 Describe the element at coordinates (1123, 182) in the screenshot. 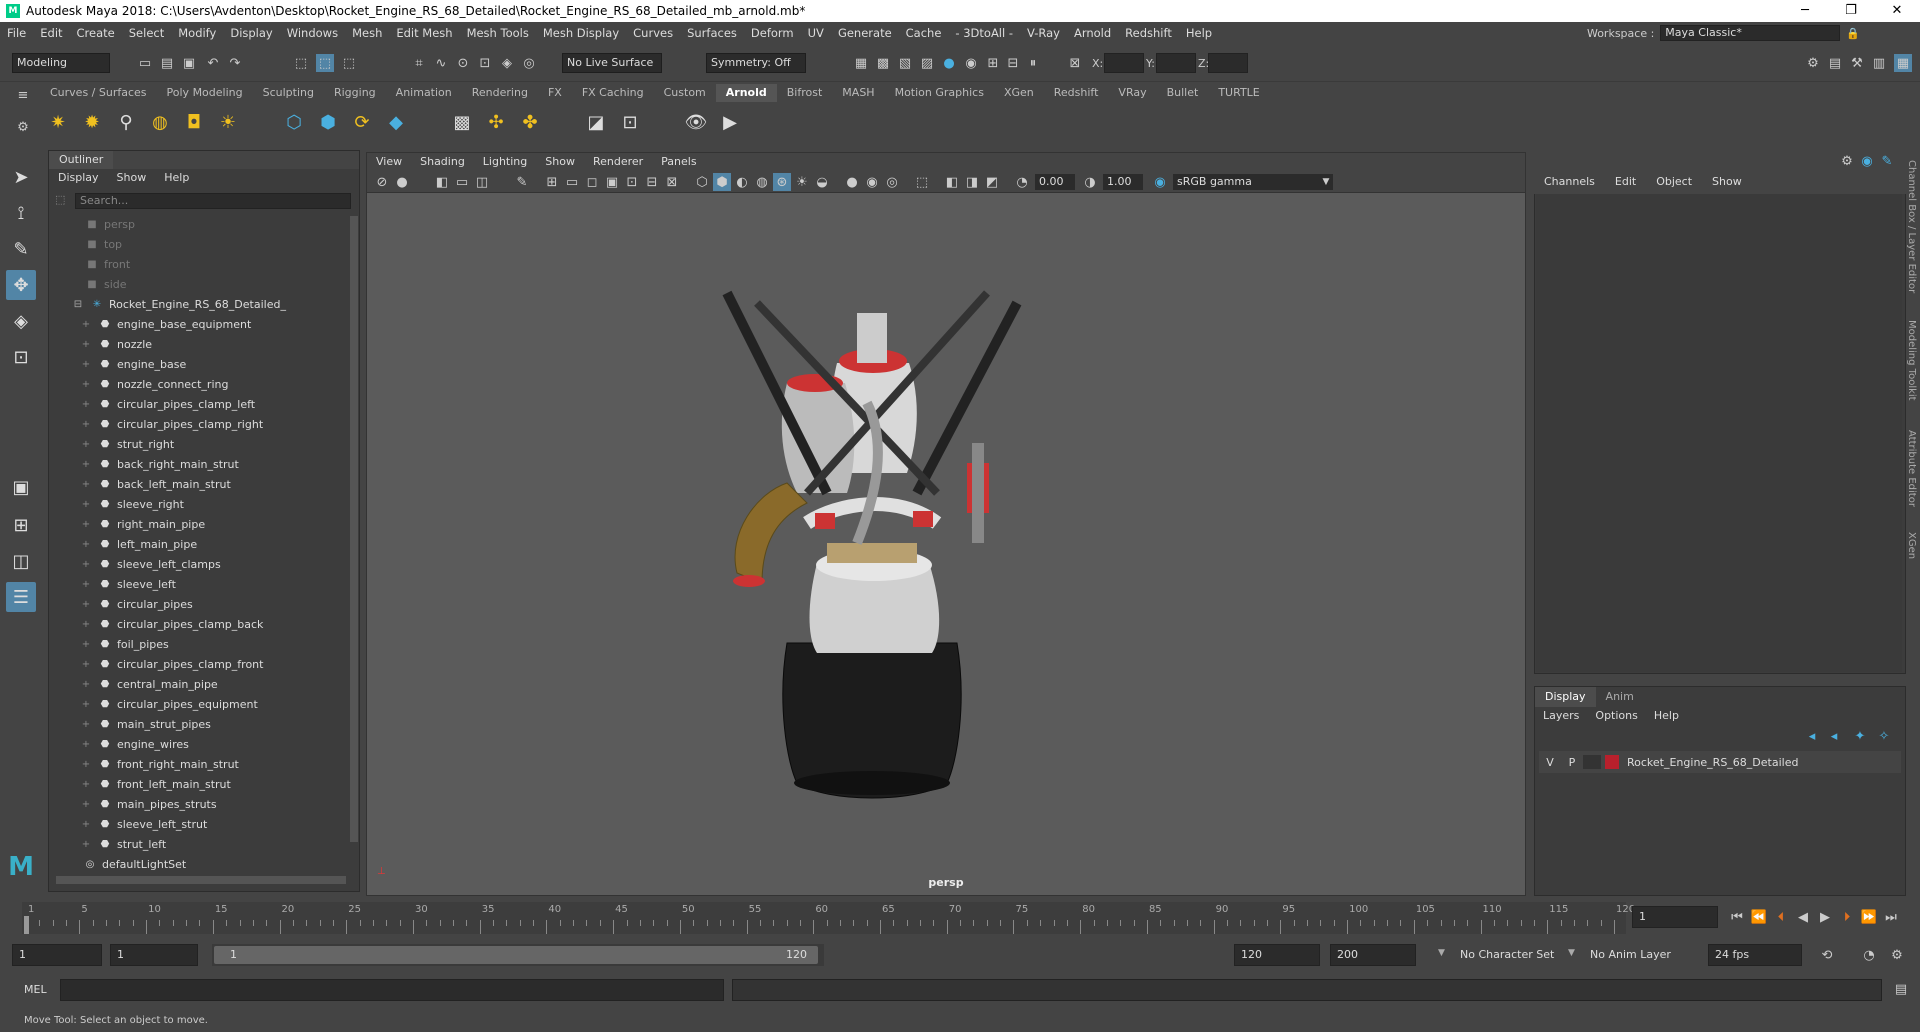

I see `gamma-input: 1.00` at that location.